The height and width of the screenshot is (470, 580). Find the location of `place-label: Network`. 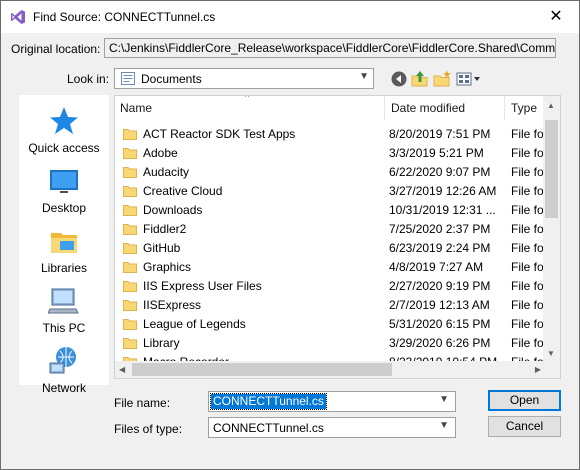

place-label: Network is located at coordinates (63, 388).